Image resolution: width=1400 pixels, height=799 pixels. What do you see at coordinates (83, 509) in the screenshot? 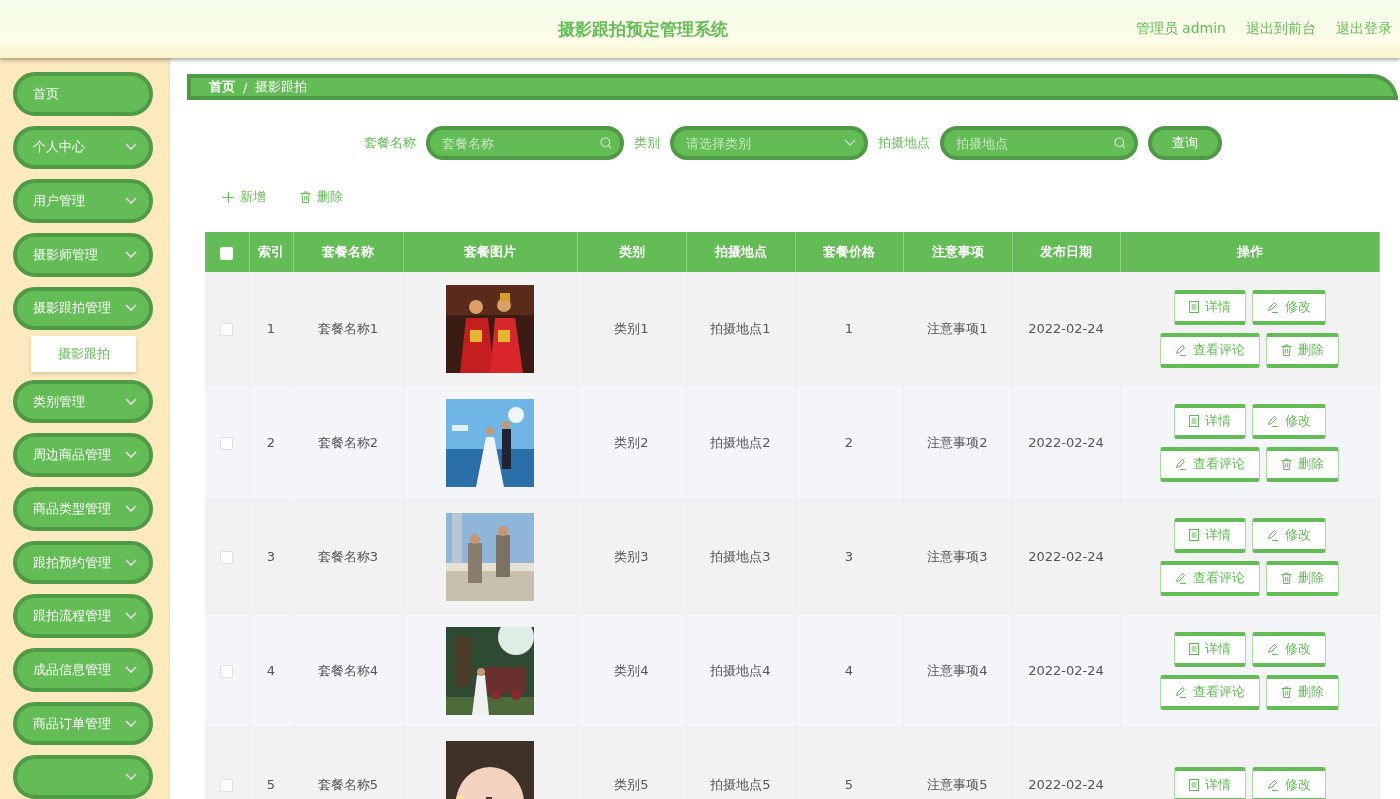
I see `sidebar-item: 商品类型管理` at bounding box center [83, 509].